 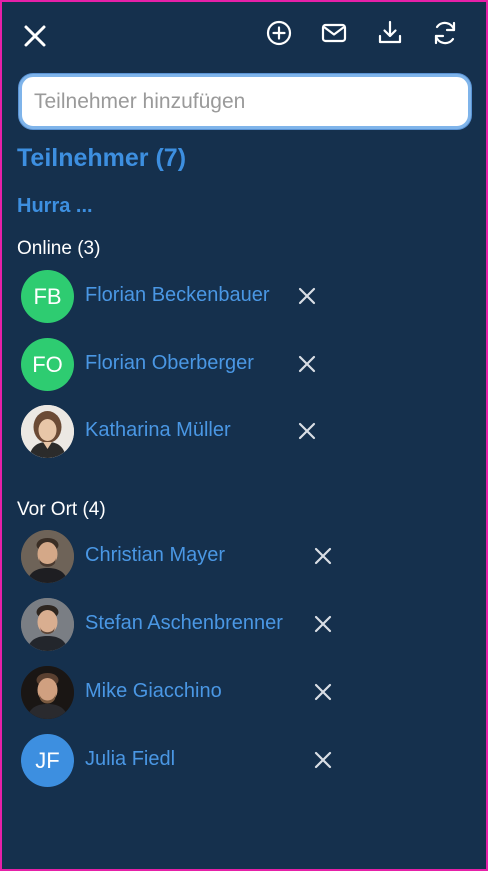 I want to click on close-button, so click(x=35, y=36).